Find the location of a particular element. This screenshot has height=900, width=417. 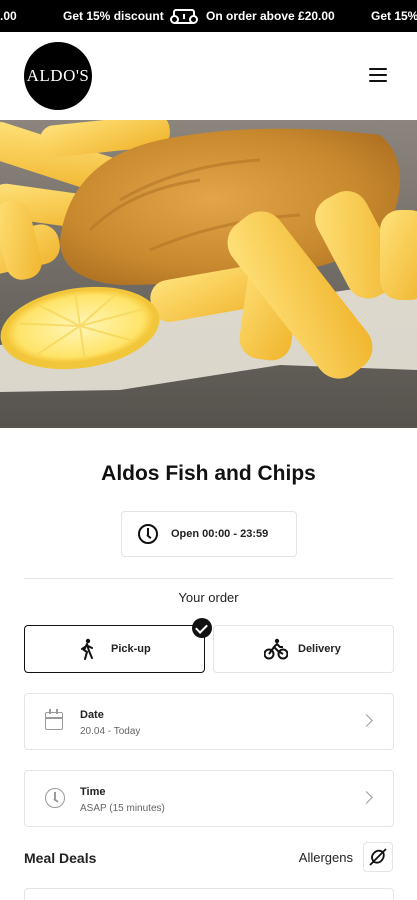

allergen-icon is located at coordinates (378, 857).